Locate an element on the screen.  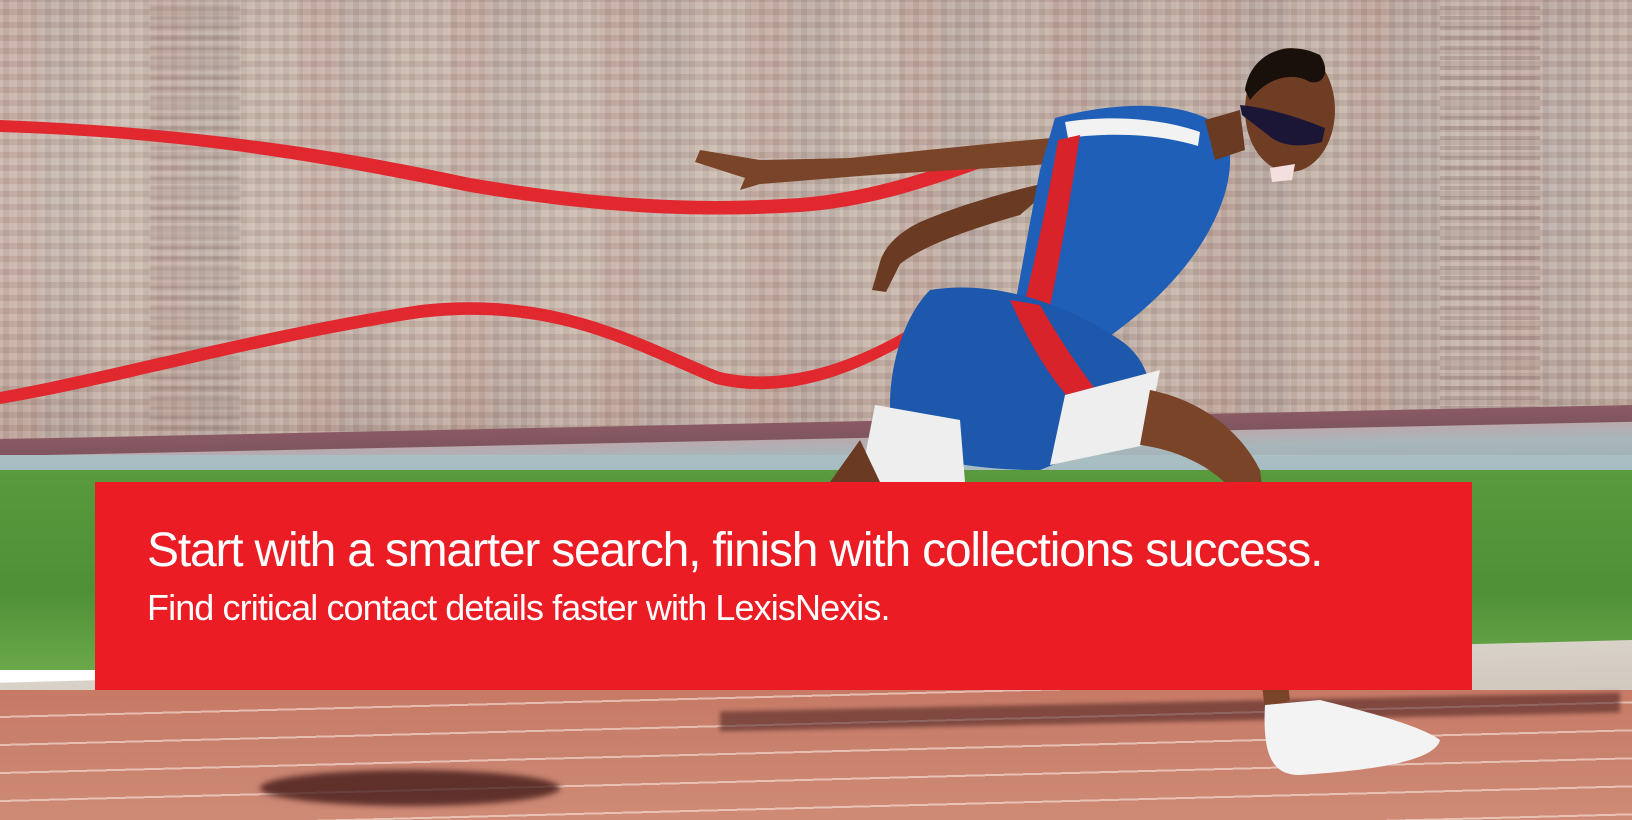
finish-ribbon-upper is located at coordinates (600, 177).